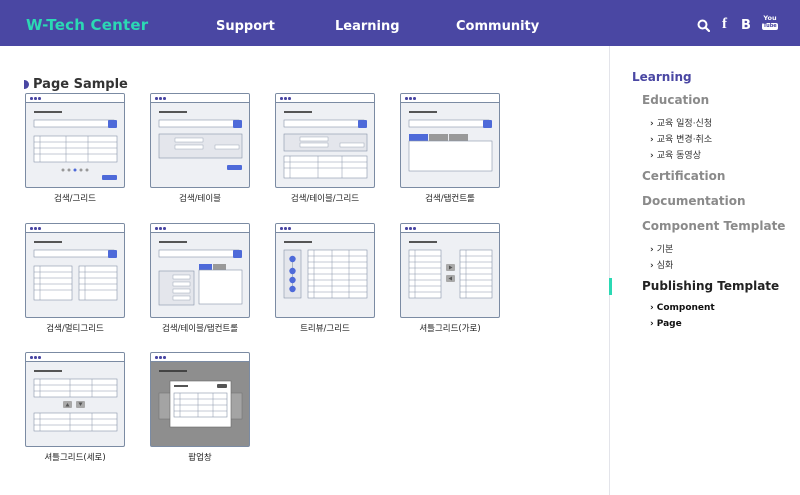 Image resolution: width=800 pixels, height=495 pixels. I want to click on sidebar-root-learning: Learning, so click(662, 77).